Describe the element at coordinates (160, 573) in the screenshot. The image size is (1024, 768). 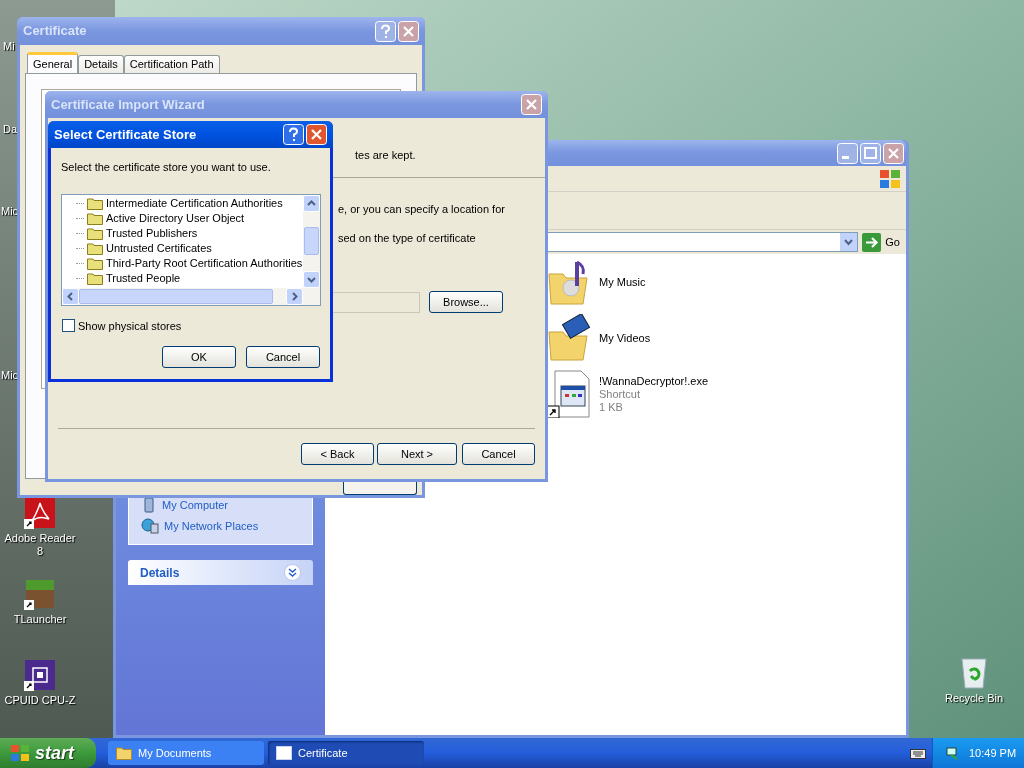
I see `details-title: Details` at that location.